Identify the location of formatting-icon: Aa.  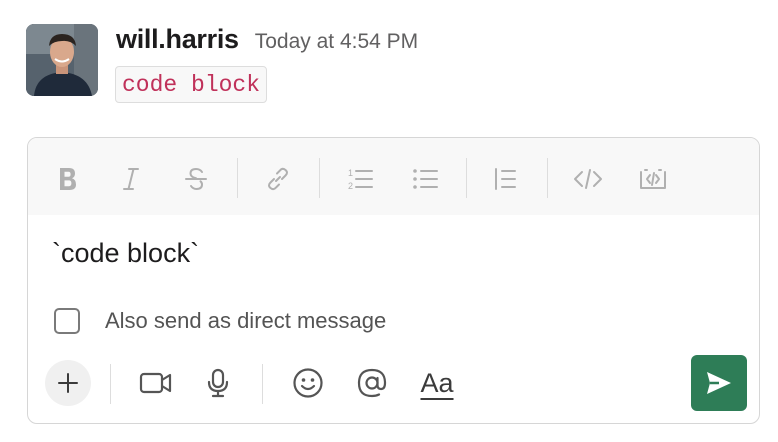
(437, 383).